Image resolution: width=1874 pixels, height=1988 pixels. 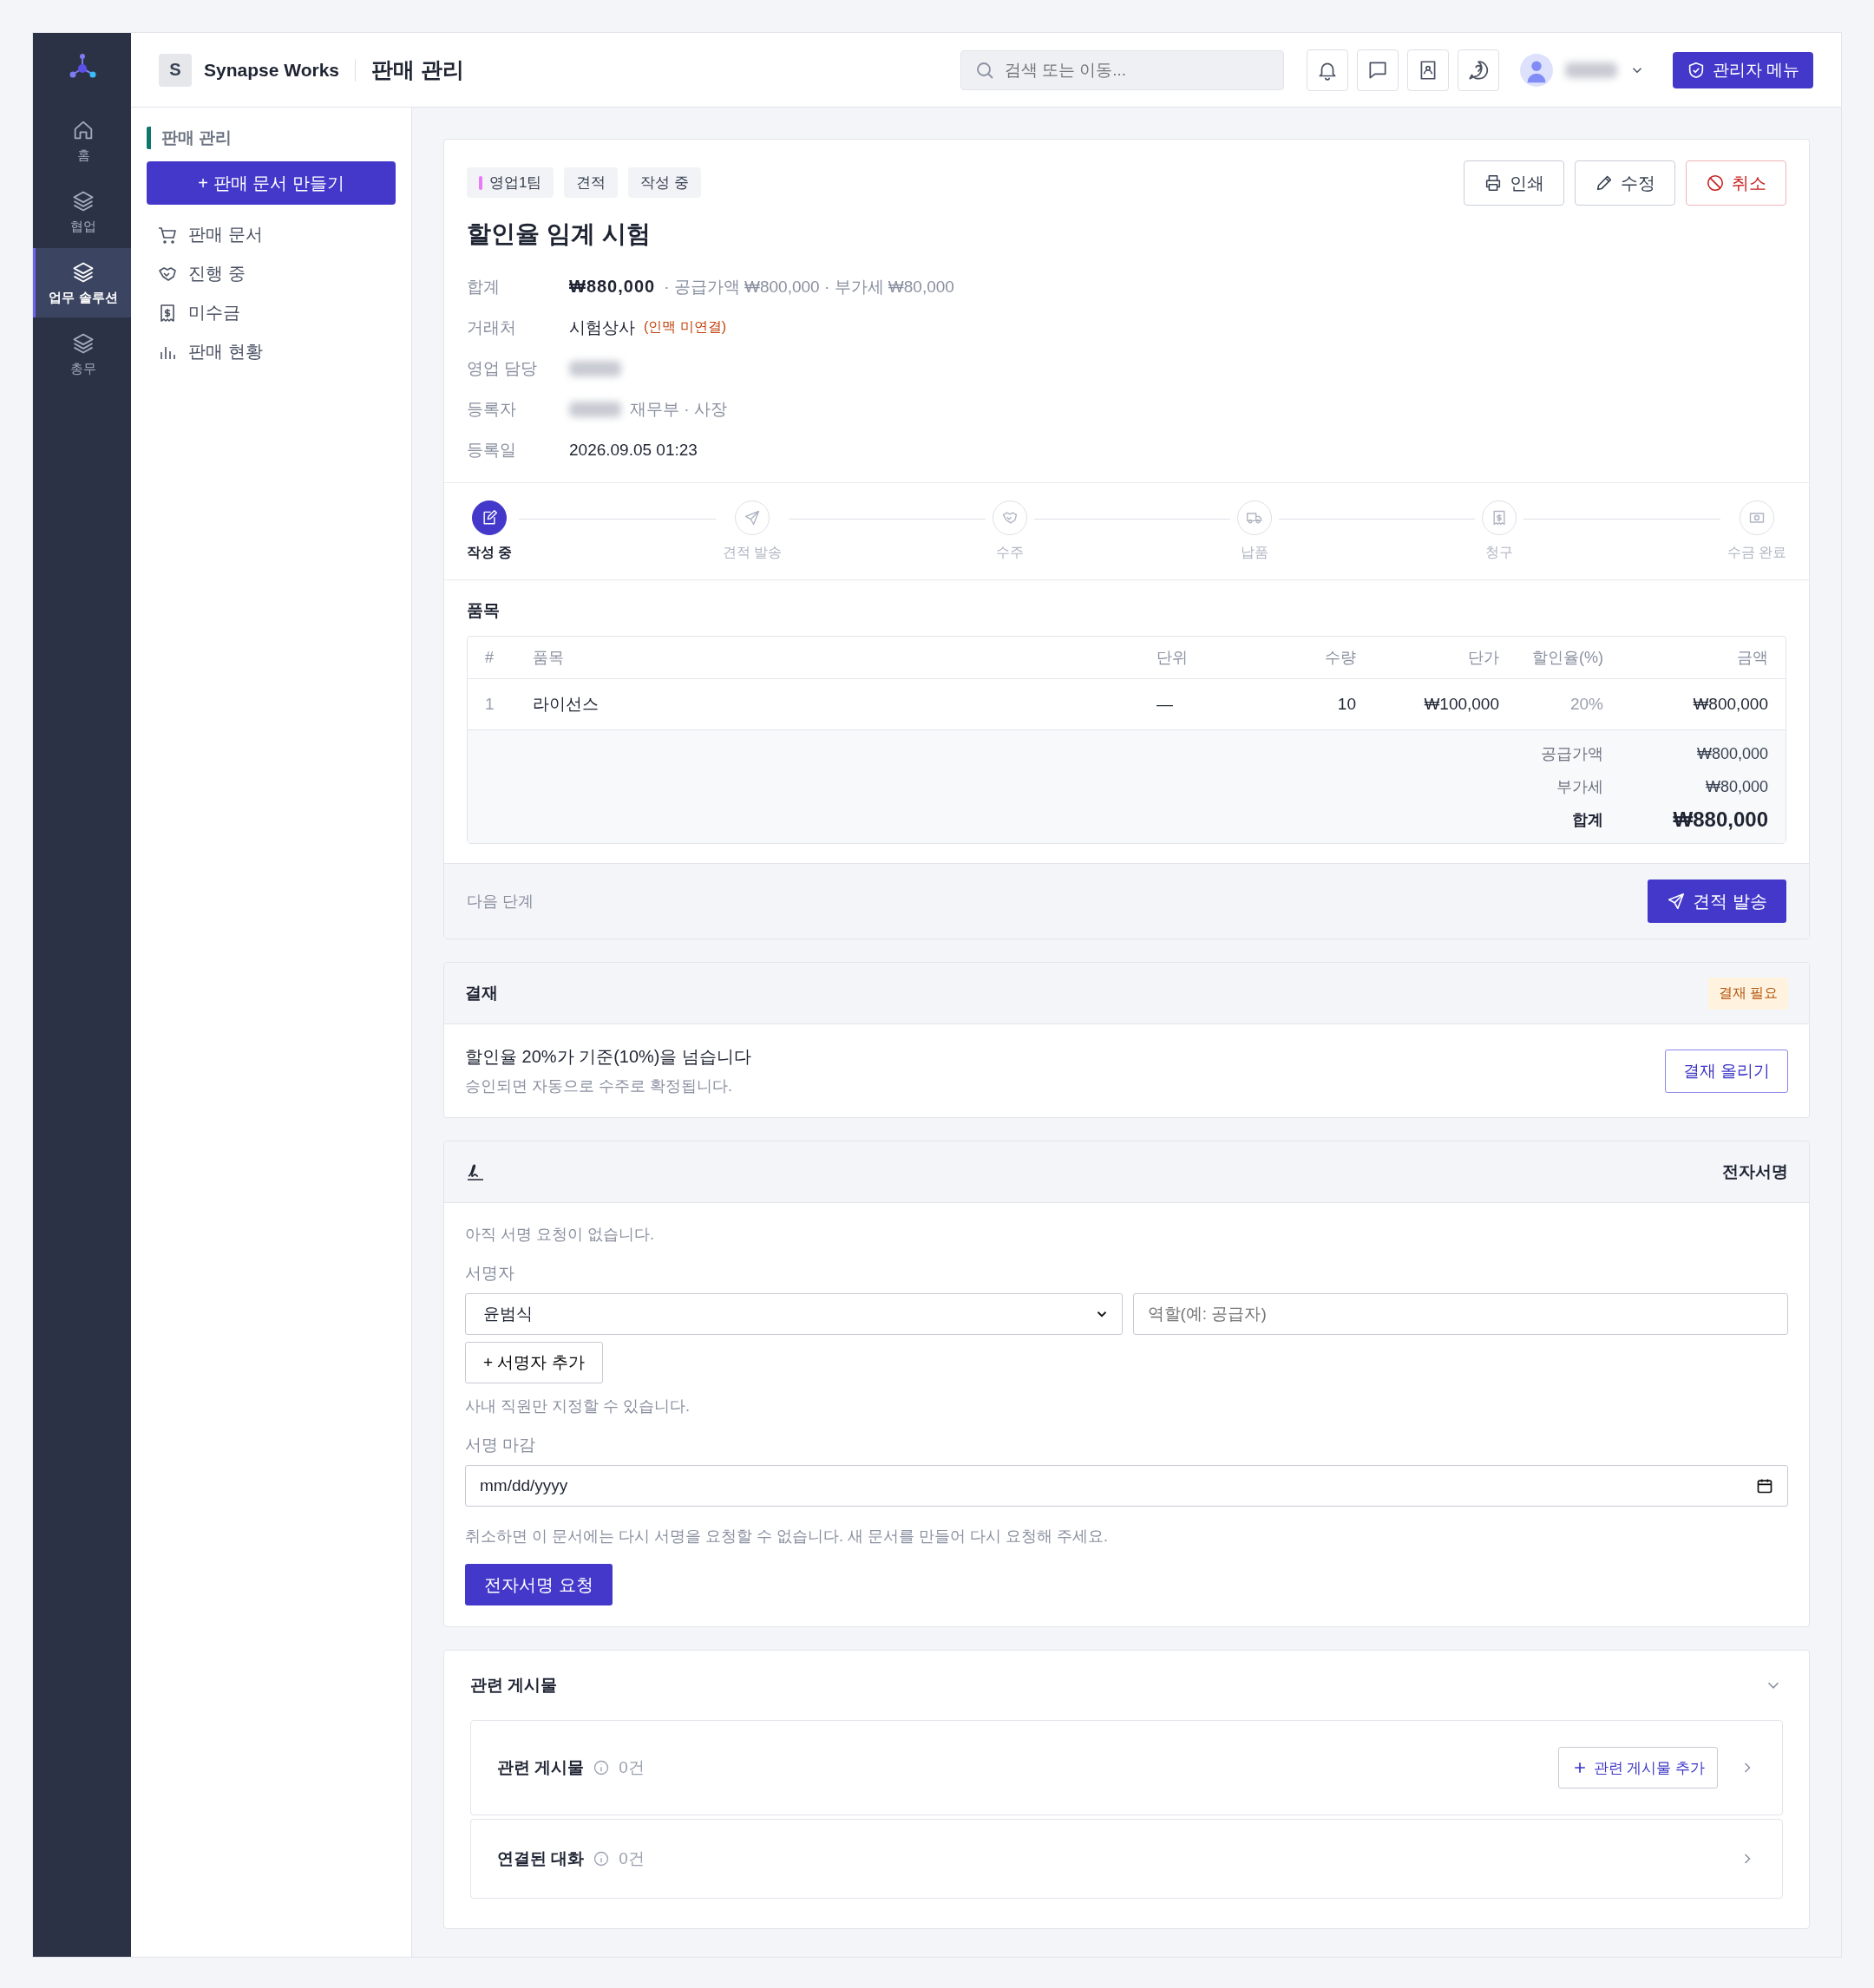 What do you see at coordinates (612, 287) in the screenshot?
I see `total-amount: ₩880,000` at bounding box center [612, 287].